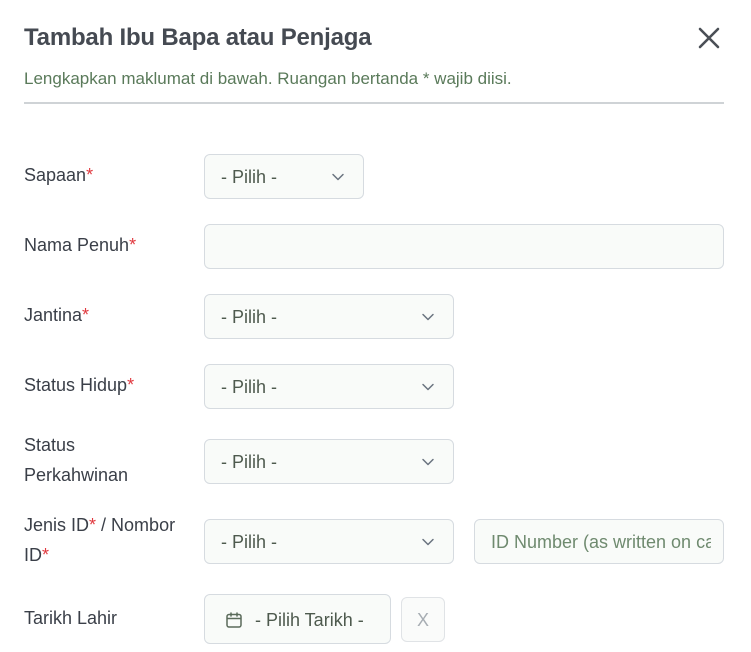  I want to click on close-button, so click(709, 38).